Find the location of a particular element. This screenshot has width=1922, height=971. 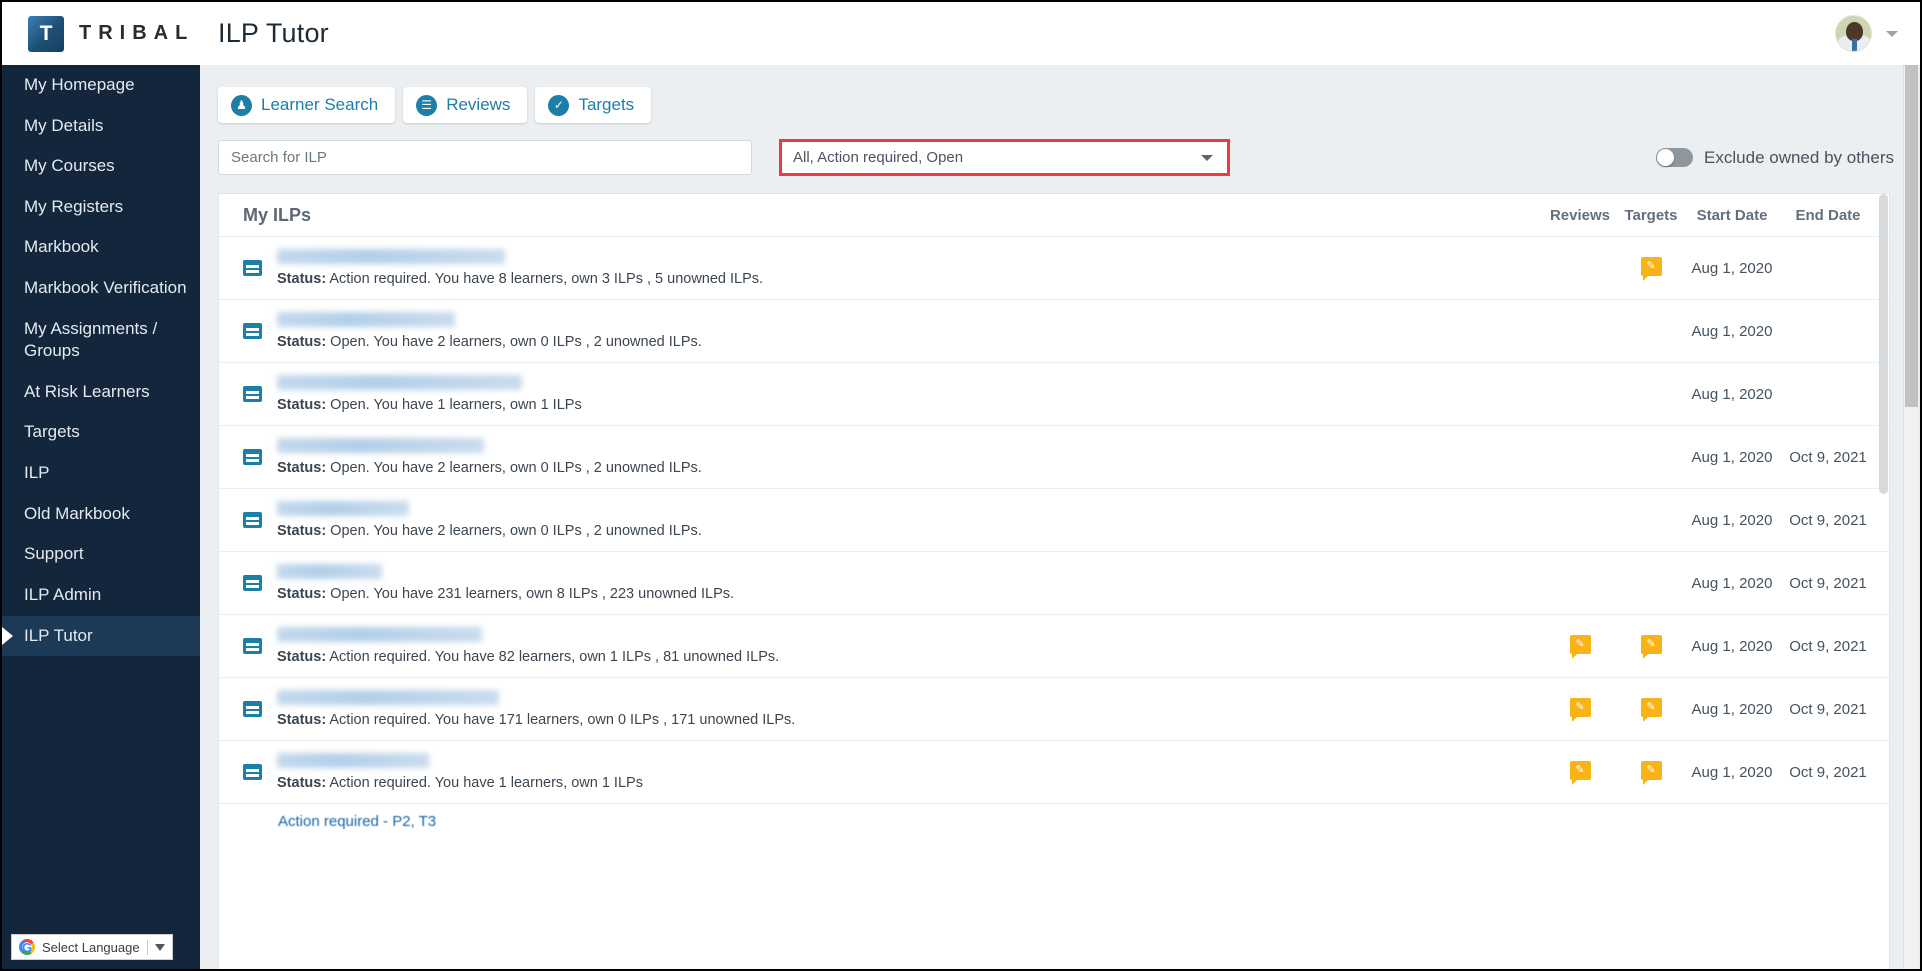

page-scrollbar-thumb is located at coordinates (1911, 236).